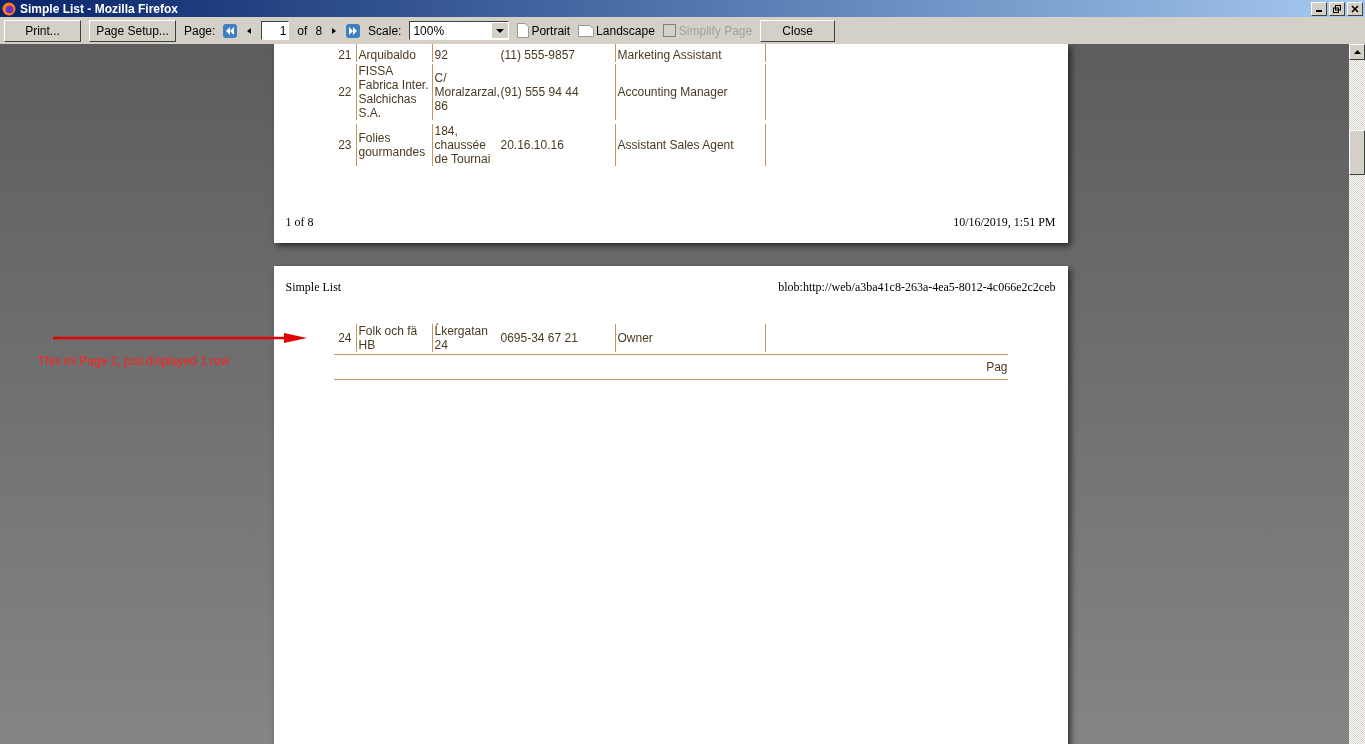 The image size is (1365, 744). Describe the element at coordinates (917, 287) in the screenshot. I see `page-header-url: blob:http://web/a3ba41c8-263a-4ea5-8012-4c066e2c2ceb` at that location.